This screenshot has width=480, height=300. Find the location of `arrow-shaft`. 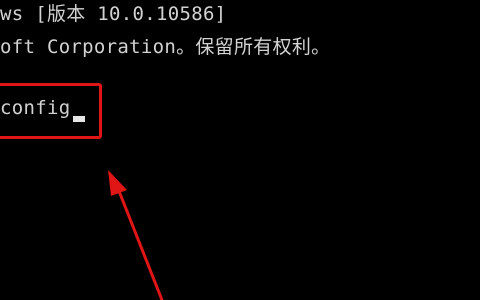

arrow-shaft is located at coordinates (139, 242).